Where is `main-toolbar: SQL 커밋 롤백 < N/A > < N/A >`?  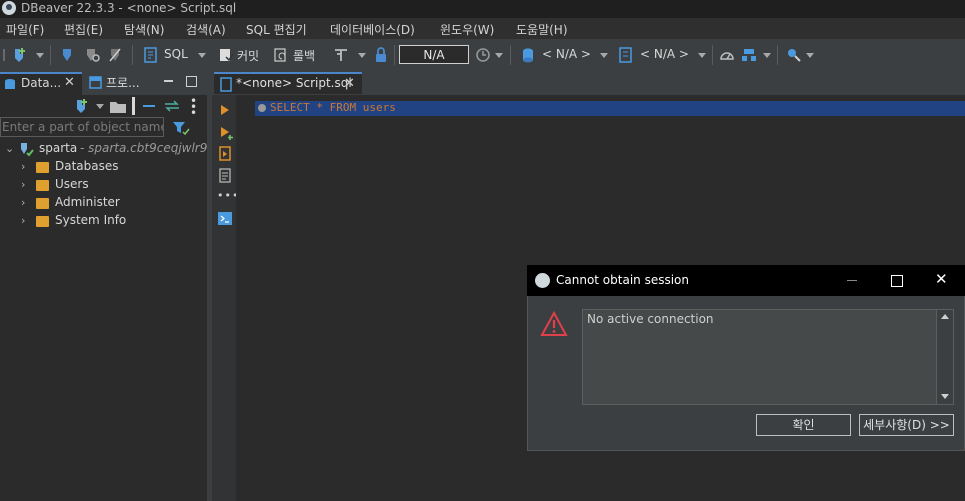
main-toolbar: SQL 커밋 롤백 < N/A > < N/A > is located at coordinates (482, 55).